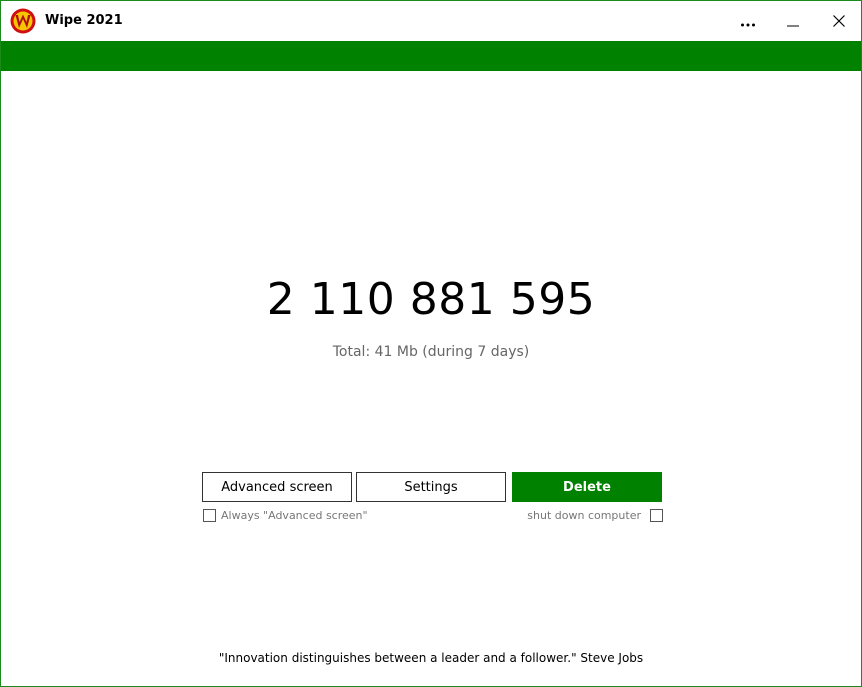 Image resolution: width=862 pixels, height=687 pixels. What do you see at coordinates (536, 515) in the screenshot?
I see `shutdown-label: shut down computer` at bounding box center [536, 515].